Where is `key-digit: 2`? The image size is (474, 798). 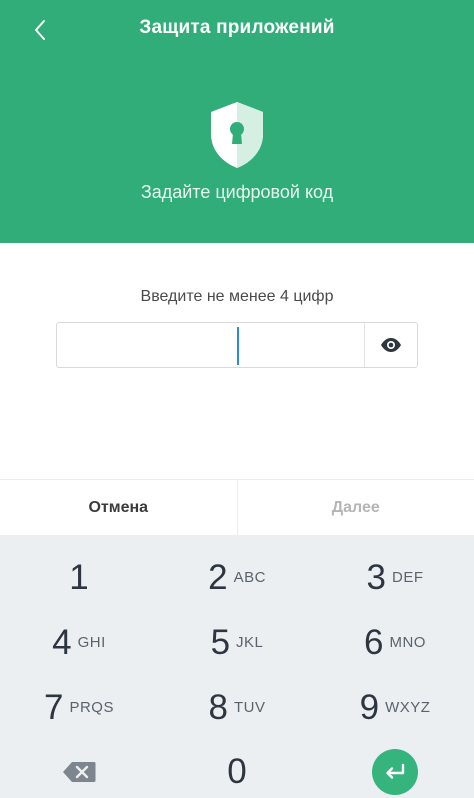 key-digit: 2 is located at coordinates (218, 577).